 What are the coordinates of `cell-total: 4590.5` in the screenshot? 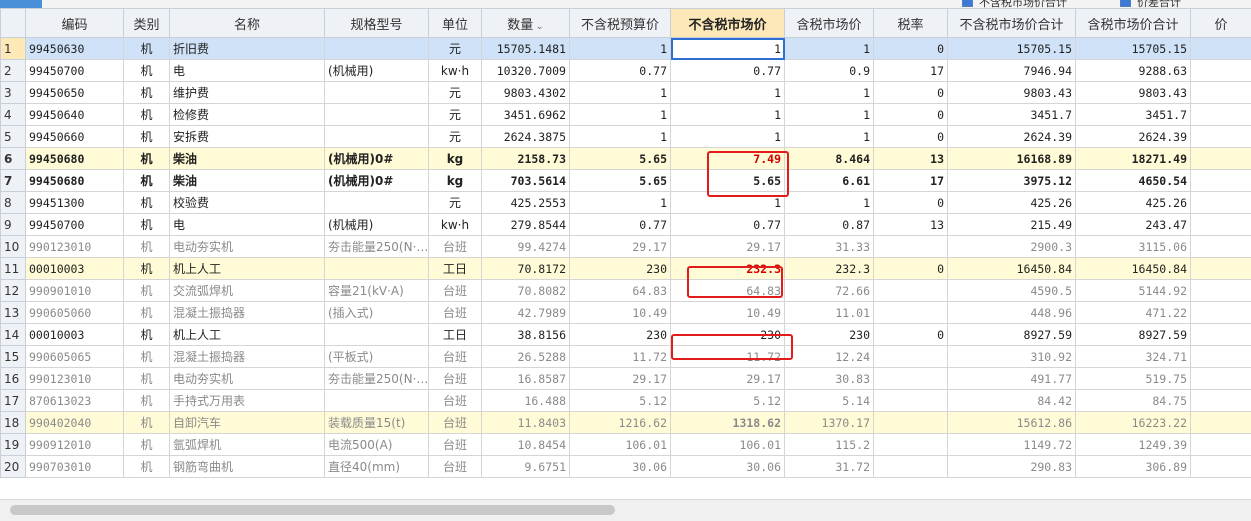 It's located at (1012, 291).